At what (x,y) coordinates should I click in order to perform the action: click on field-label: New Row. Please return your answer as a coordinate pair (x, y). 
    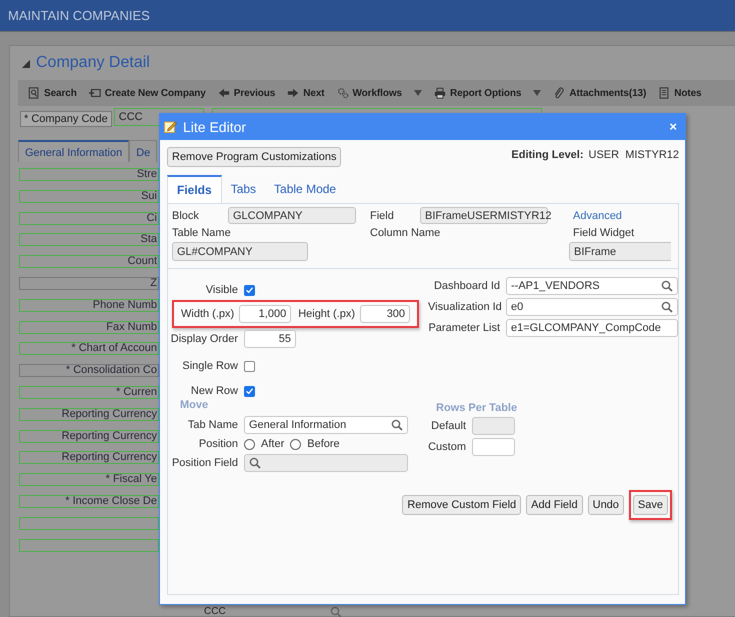
    Looking at the image, I should click on (214, 391).